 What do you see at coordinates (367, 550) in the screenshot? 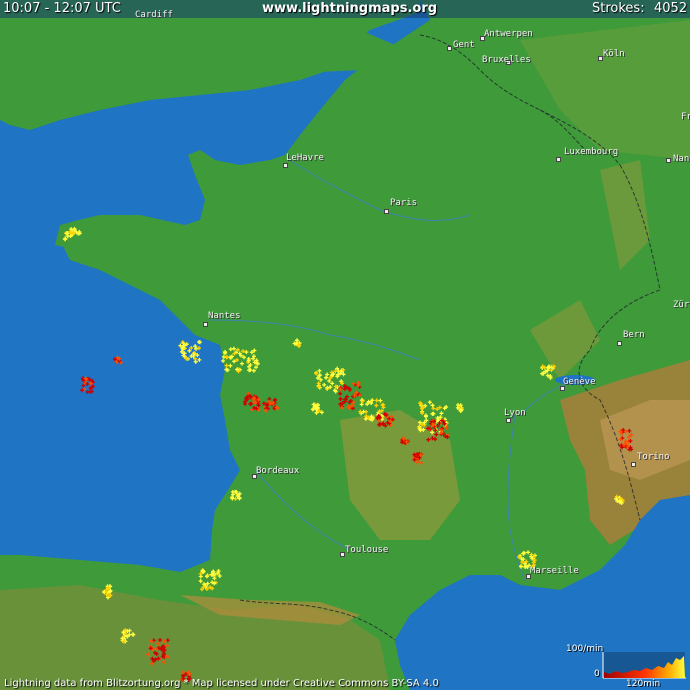
I see `city-label: Toulouse` at bounding box center [367, 550].